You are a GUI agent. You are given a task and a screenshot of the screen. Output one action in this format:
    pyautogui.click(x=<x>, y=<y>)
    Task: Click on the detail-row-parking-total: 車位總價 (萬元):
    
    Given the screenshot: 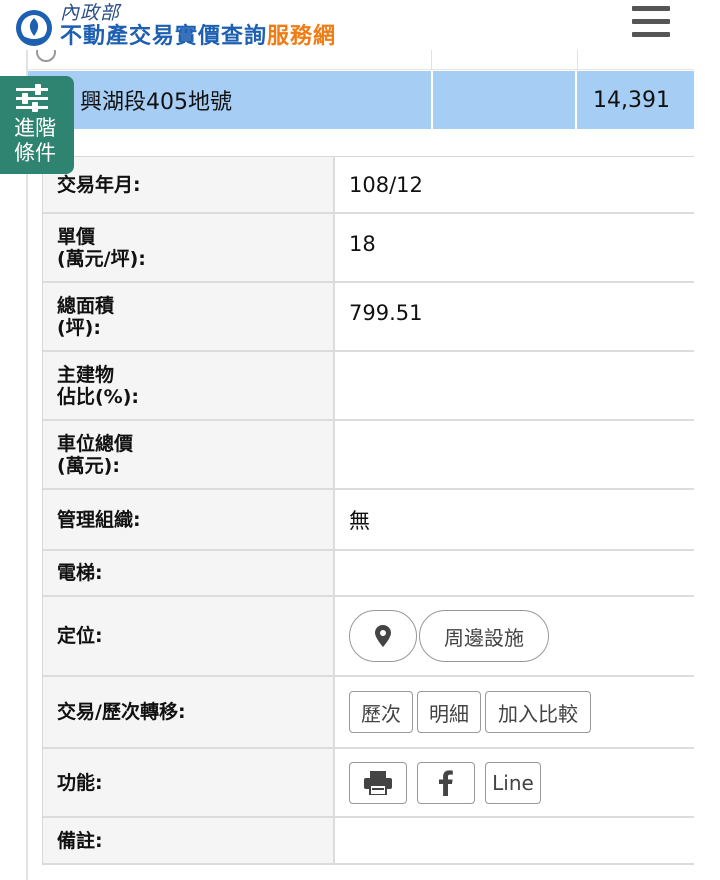 What is the action you would take?
    pyautogui.click(x=368, y=455)
    